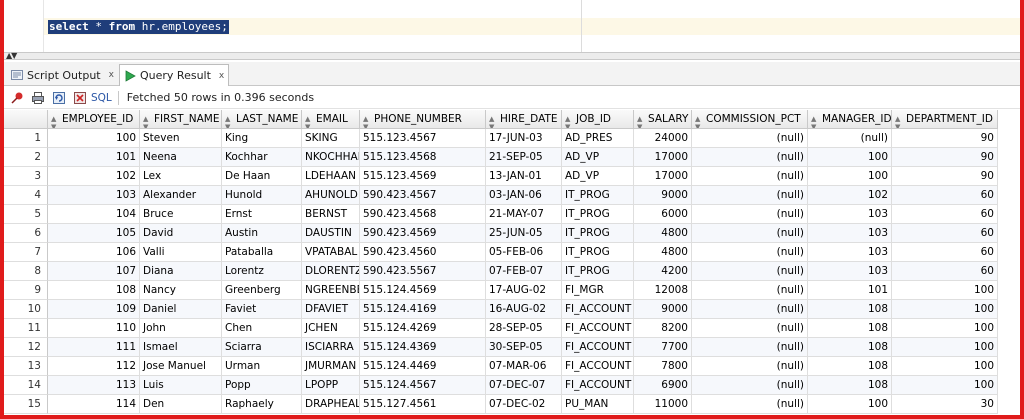 The width and height of the screenshot is (1024, 419). I want to click on table-cell: JCHEN, so click(331, 328).